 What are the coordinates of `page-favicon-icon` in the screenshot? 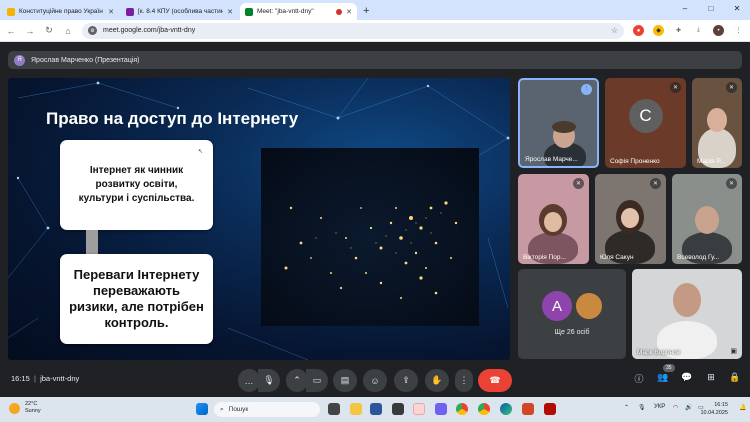 It's located at (130, 11).